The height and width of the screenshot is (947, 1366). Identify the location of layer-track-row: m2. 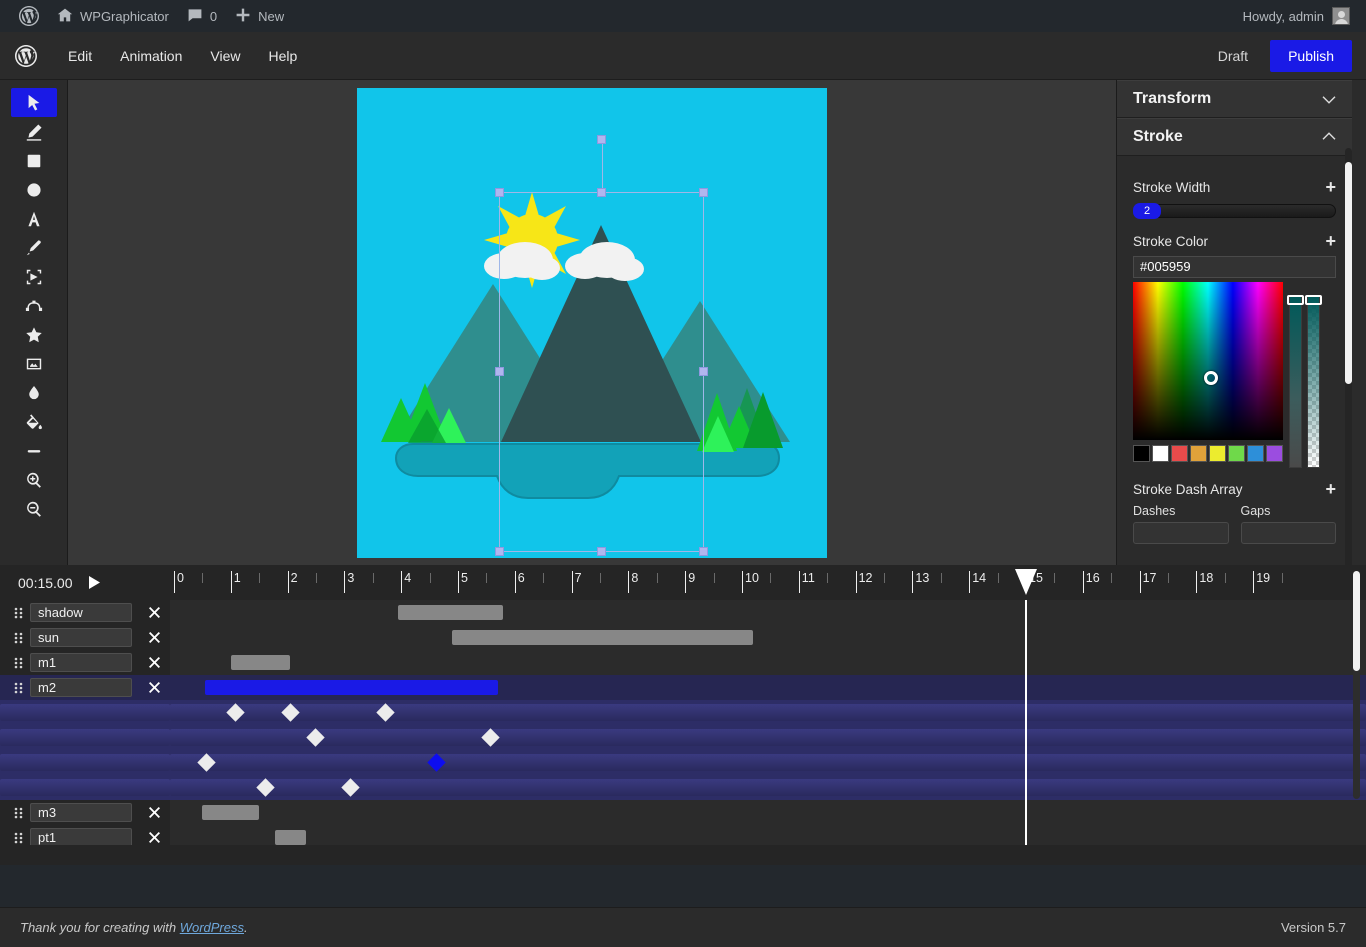
(683, 687).